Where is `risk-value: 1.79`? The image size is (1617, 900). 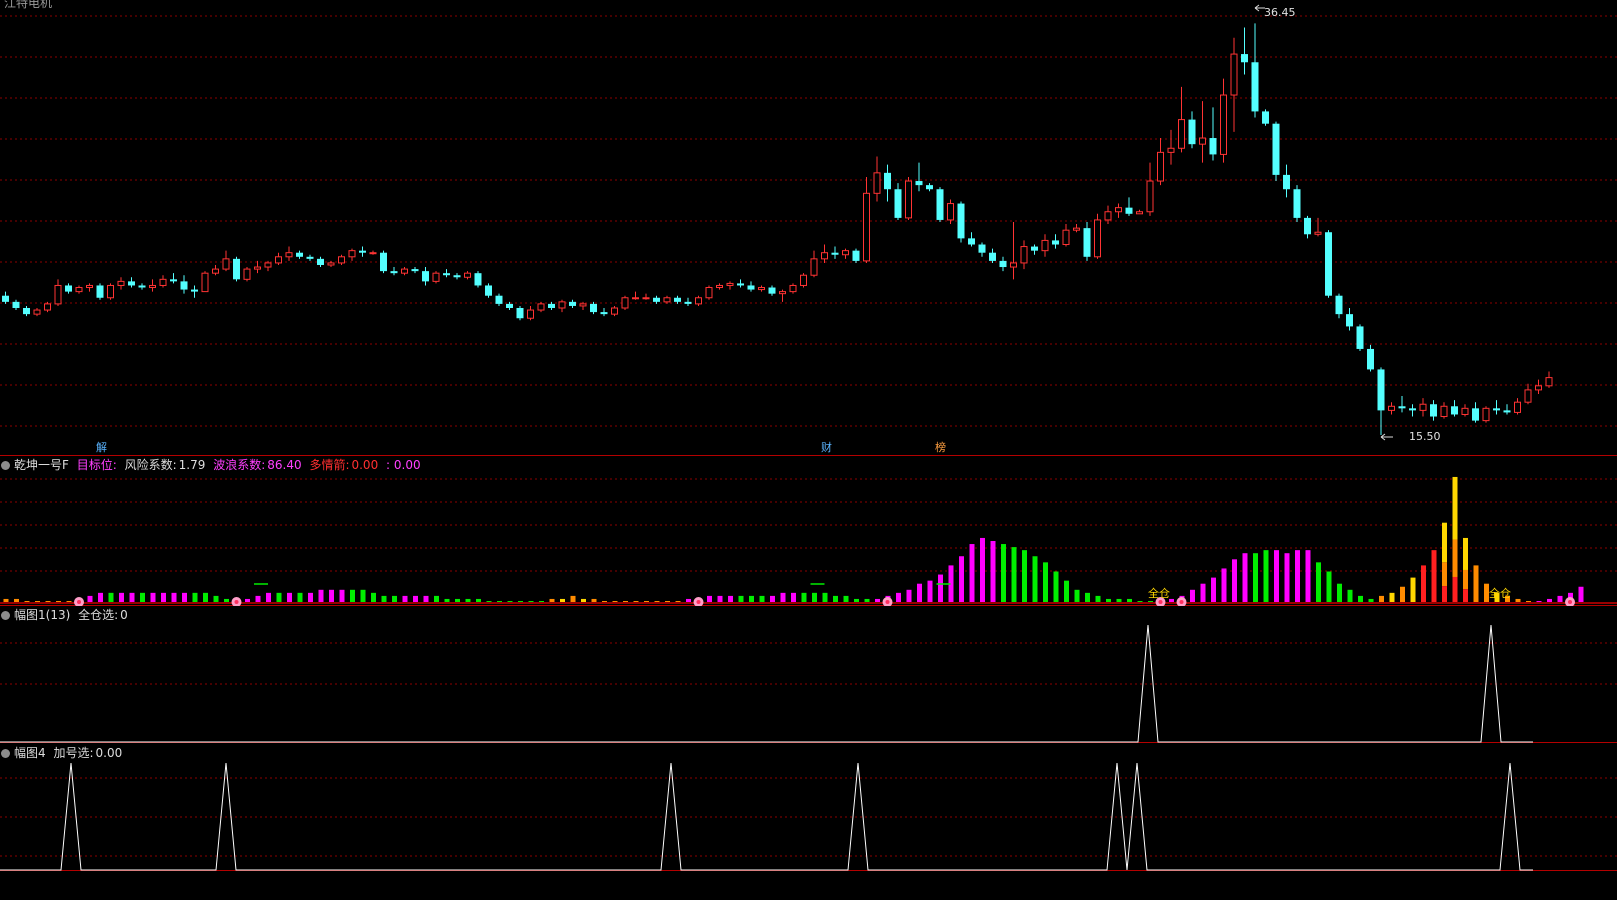 risk-value: 1.79 is located at coordinates (192, 465).